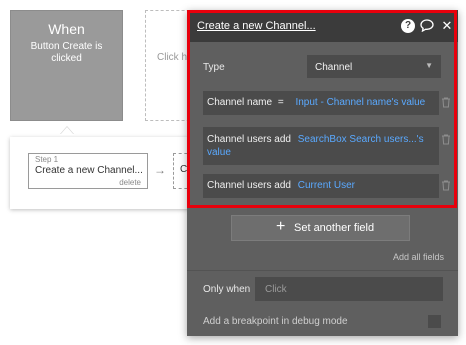 The height and width of the screenshot is (345, 466). Describe the element at coordinates (447, 26) in the screenshot. I see `close-icon: ✕` at that location.